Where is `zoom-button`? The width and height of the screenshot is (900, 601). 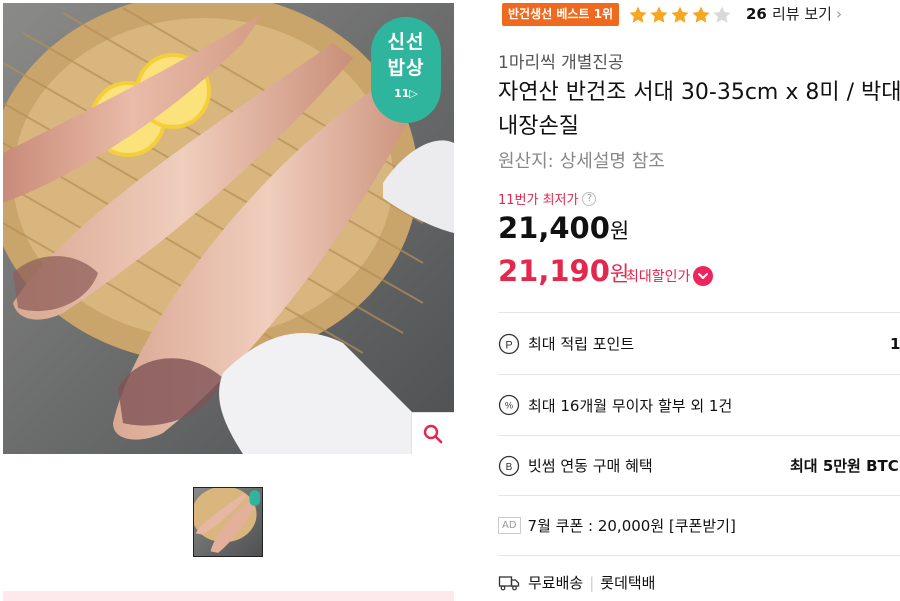 zoom-button is located at coordinates (432, 433).